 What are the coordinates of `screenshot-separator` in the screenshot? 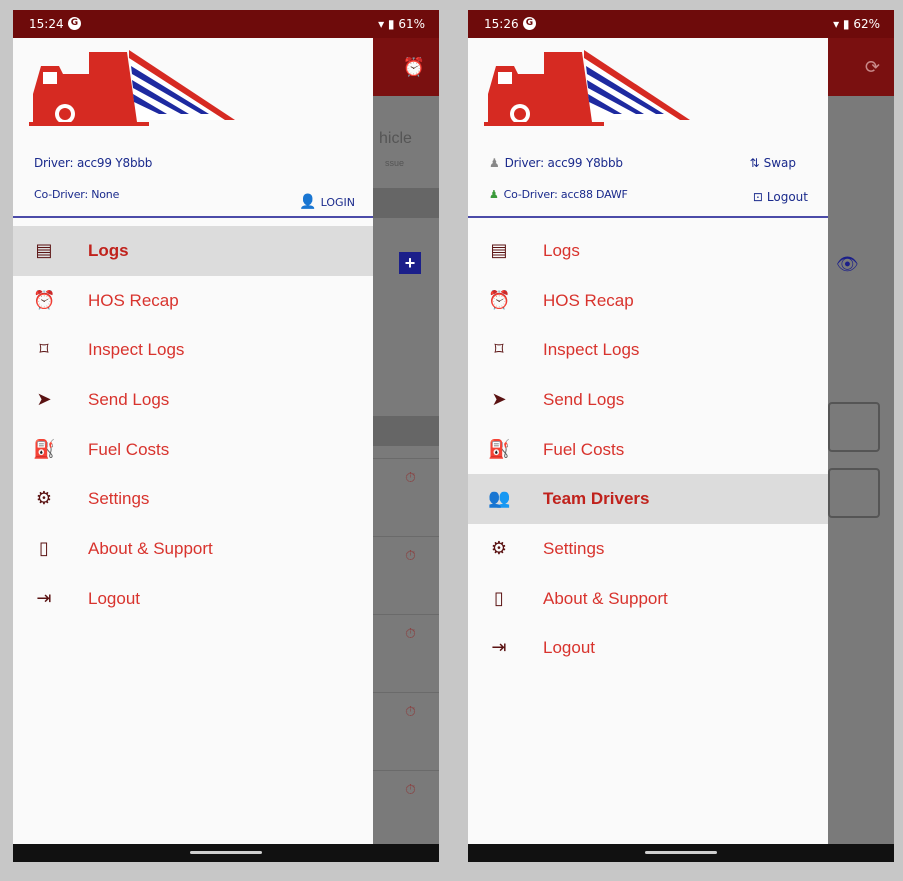 It's located at (450, 436).